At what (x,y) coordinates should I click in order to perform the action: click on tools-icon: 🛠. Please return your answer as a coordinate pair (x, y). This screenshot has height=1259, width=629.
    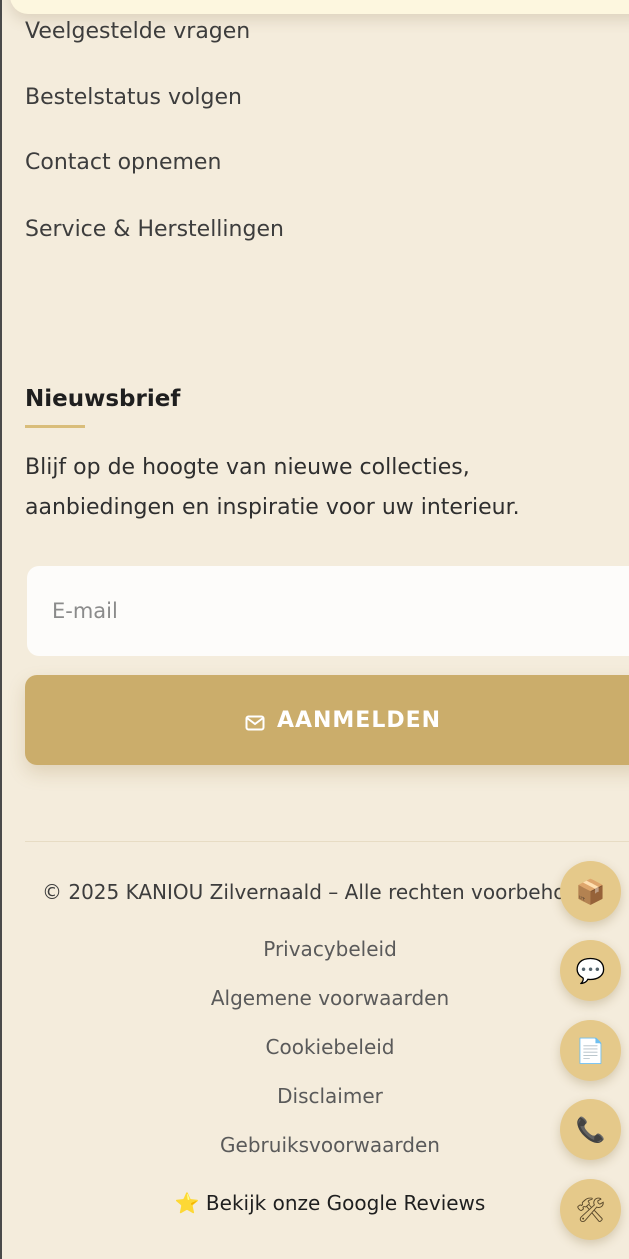
    Looking at the image, I should click on (590, 1209).